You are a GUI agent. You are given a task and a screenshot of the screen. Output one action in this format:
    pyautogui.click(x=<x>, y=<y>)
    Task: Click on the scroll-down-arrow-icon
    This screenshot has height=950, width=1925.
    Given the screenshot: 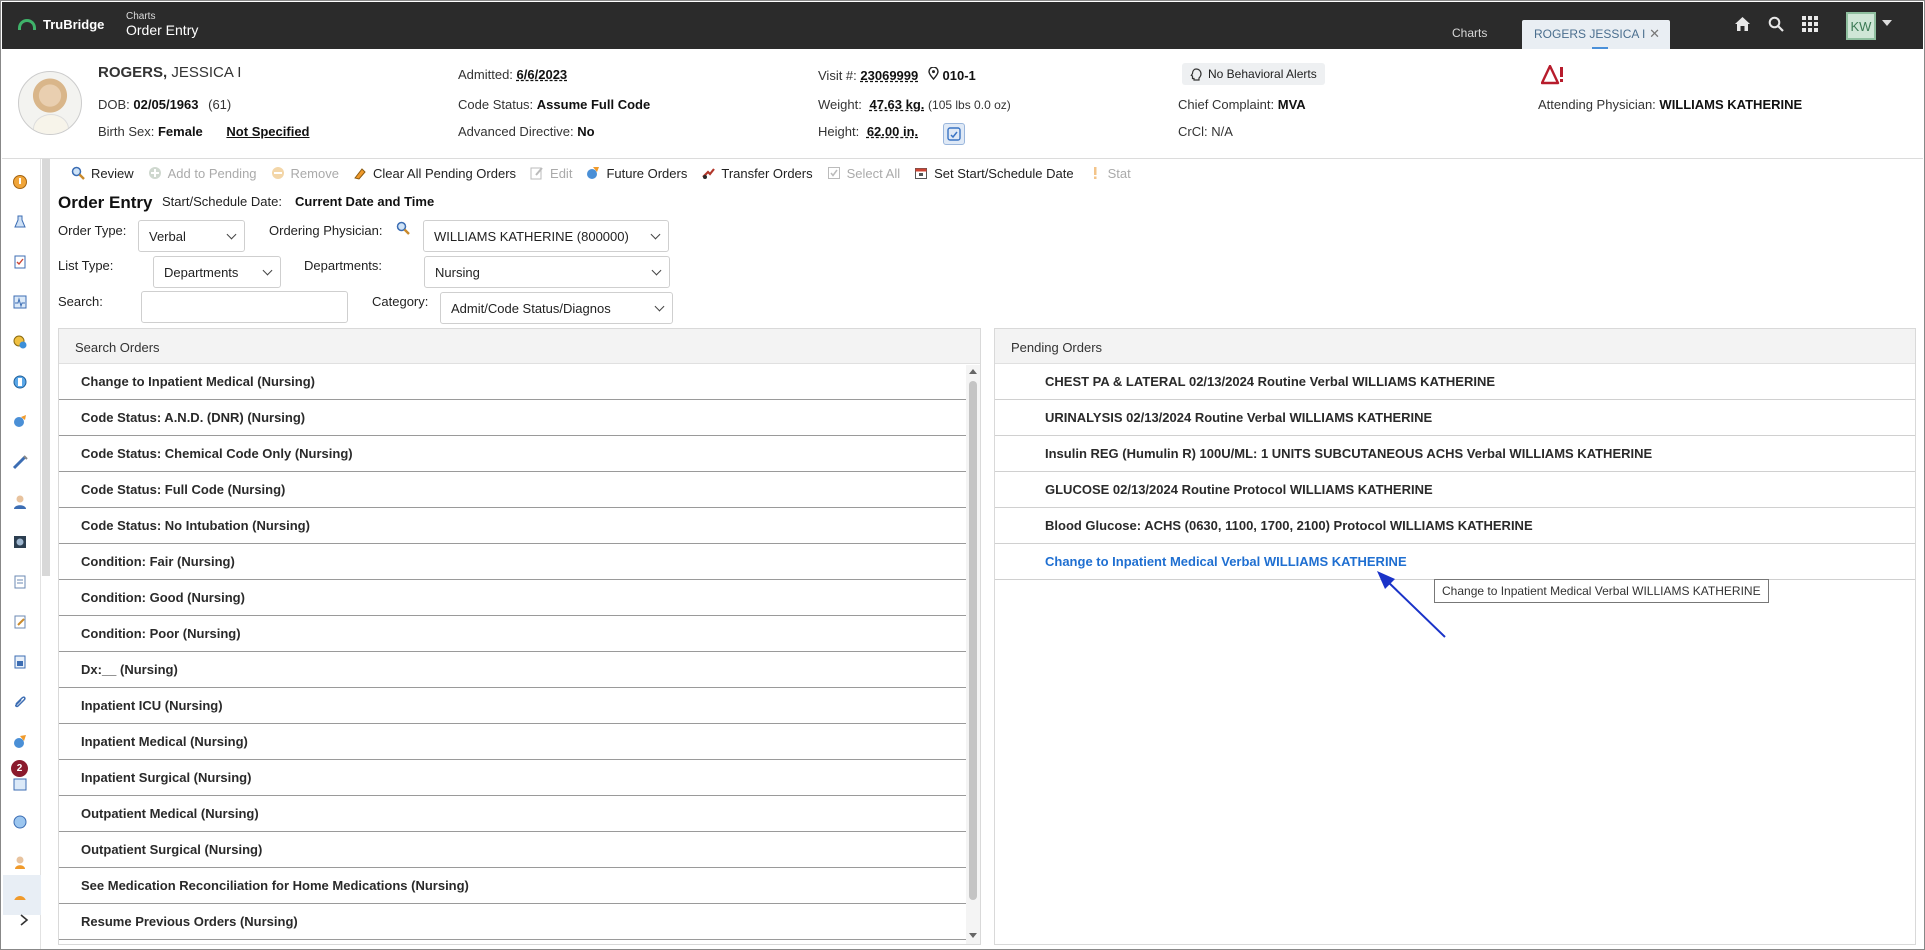 What is the action you would take?
    pyautogui.click(x=973, y=935)
    